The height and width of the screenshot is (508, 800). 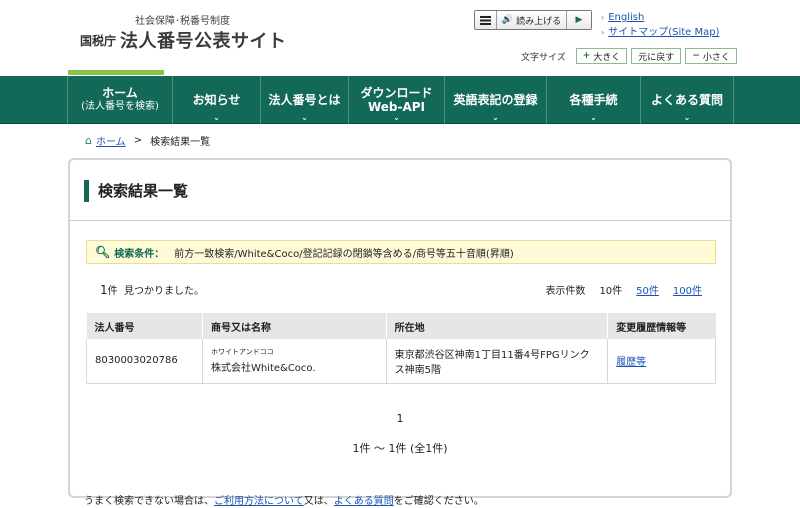 I want to click on nav-item-download: ダウンロード Web-API ⌄, so click(x=396, y=100).